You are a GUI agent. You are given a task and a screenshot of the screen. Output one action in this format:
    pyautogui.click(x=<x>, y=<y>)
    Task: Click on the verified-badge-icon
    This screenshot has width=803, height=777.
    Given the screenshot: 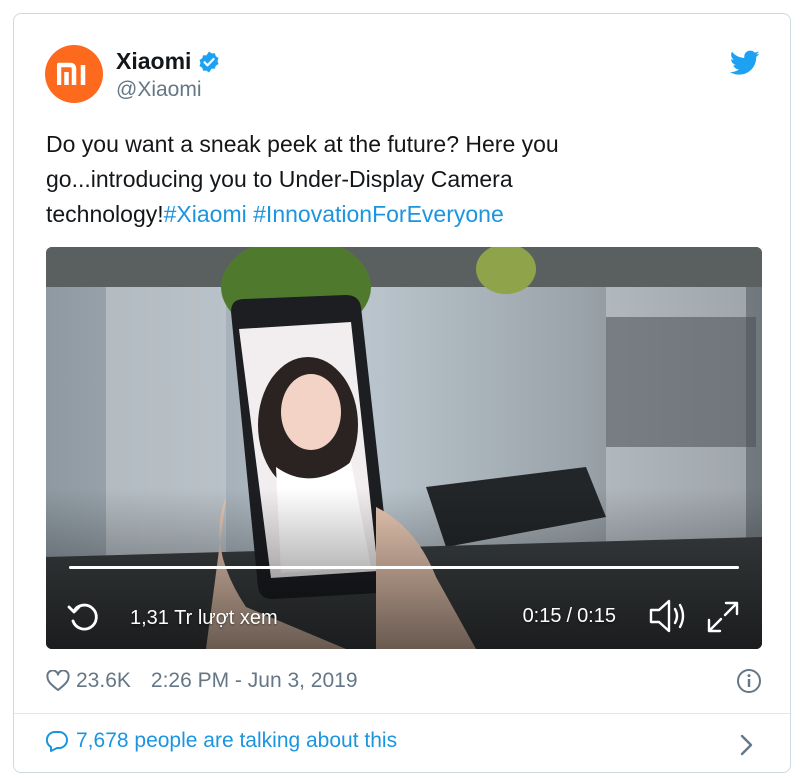 What is the action you would take?
    pyautogui.click(x=209, y=61)
    